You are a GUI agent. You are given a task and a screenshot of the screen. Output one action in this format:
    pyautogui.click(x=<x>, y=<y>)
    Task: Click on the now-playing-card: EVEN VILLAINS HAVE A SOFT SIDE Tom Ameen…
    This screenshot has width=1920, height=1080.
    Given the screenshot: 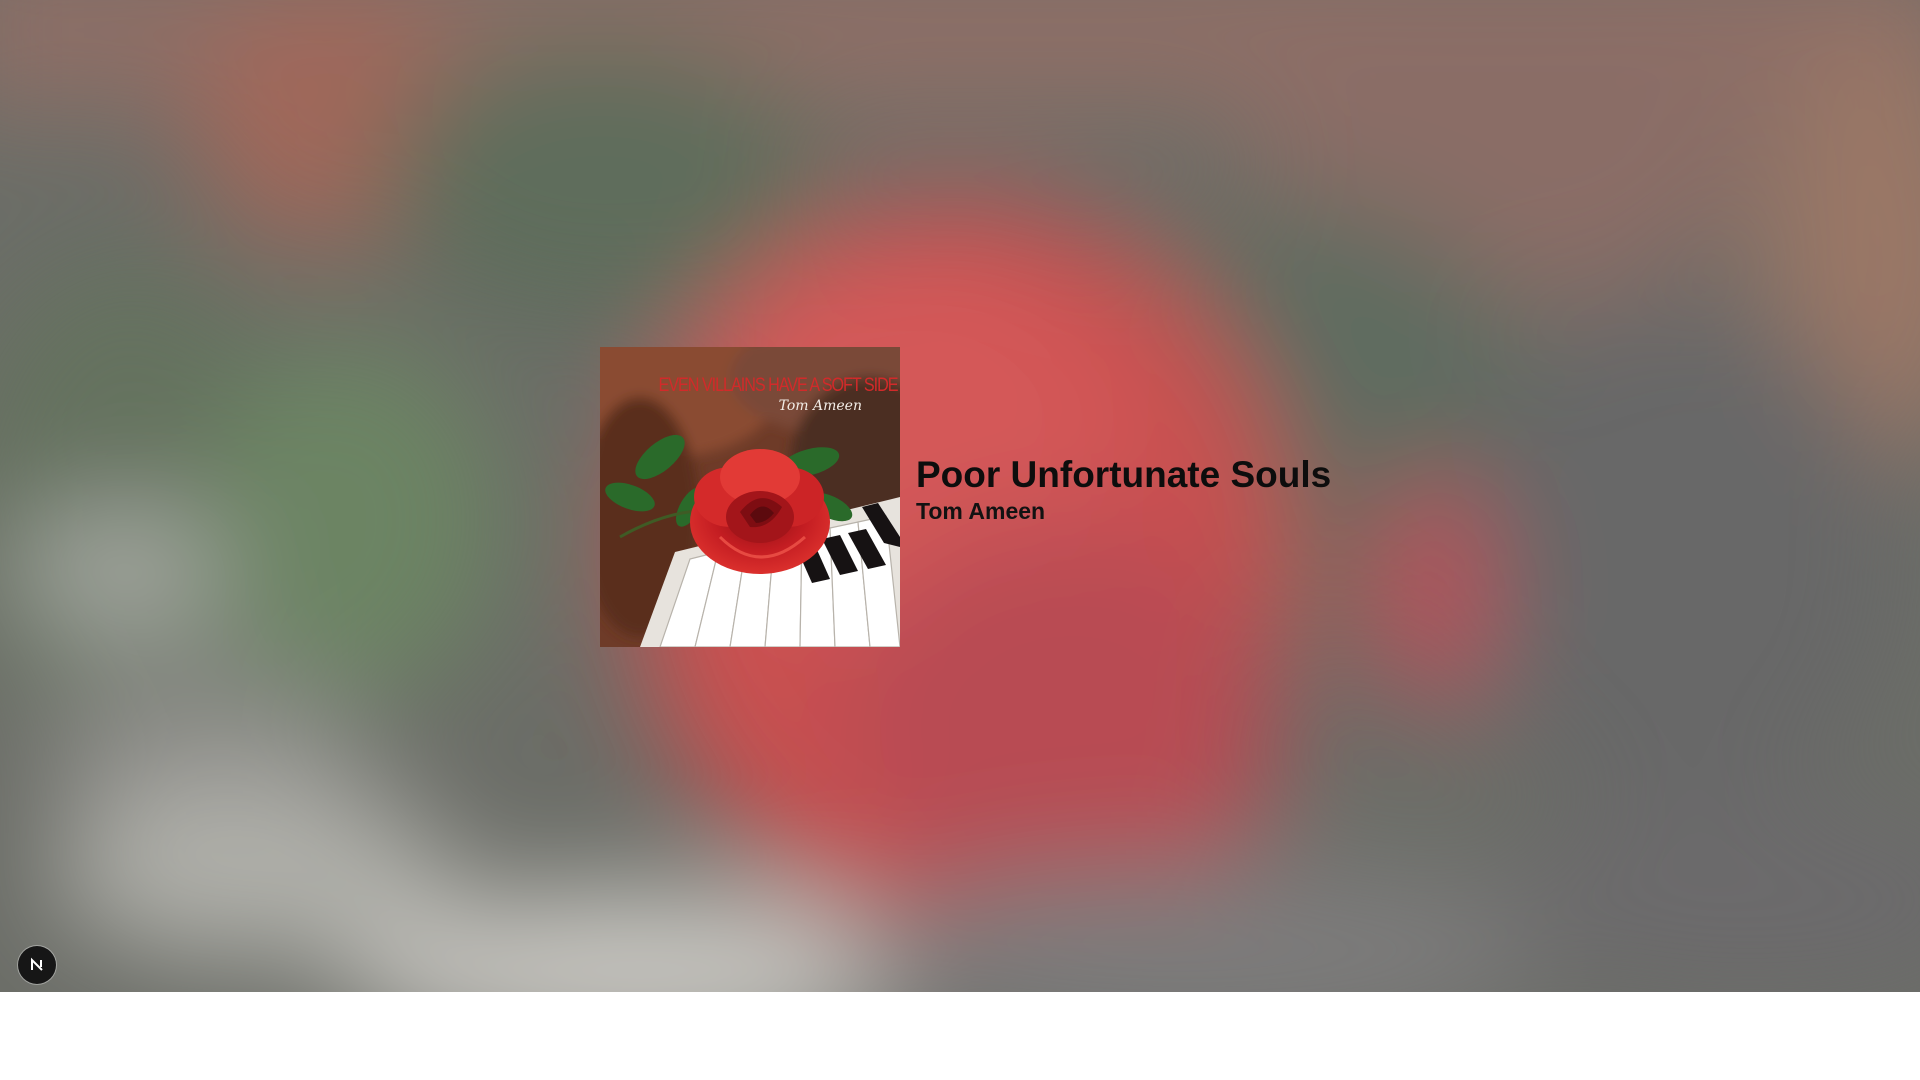 What is the action you would take?
    pyautogui.click(x=965, y=497)
    